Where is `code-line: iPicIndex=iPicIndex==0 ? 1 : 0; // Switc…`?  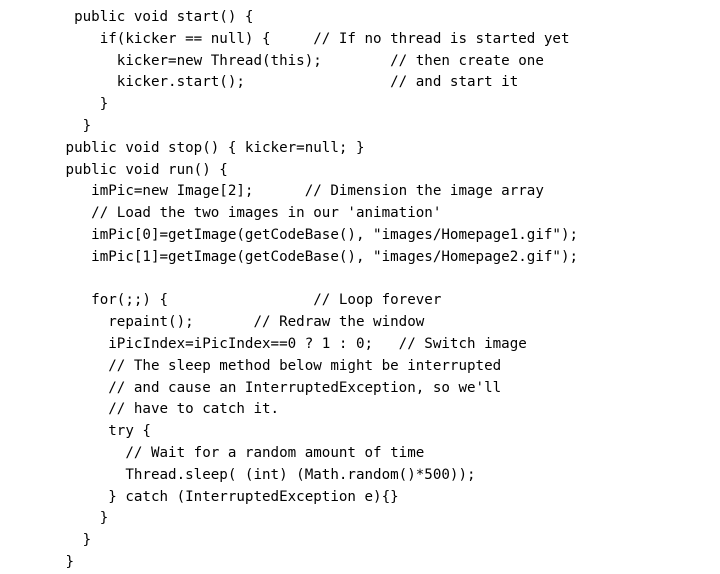 code-line: iPicIndex=iPicIndex==0 ? 1 : 0; // Switc… is located at coordinates (292, 343).